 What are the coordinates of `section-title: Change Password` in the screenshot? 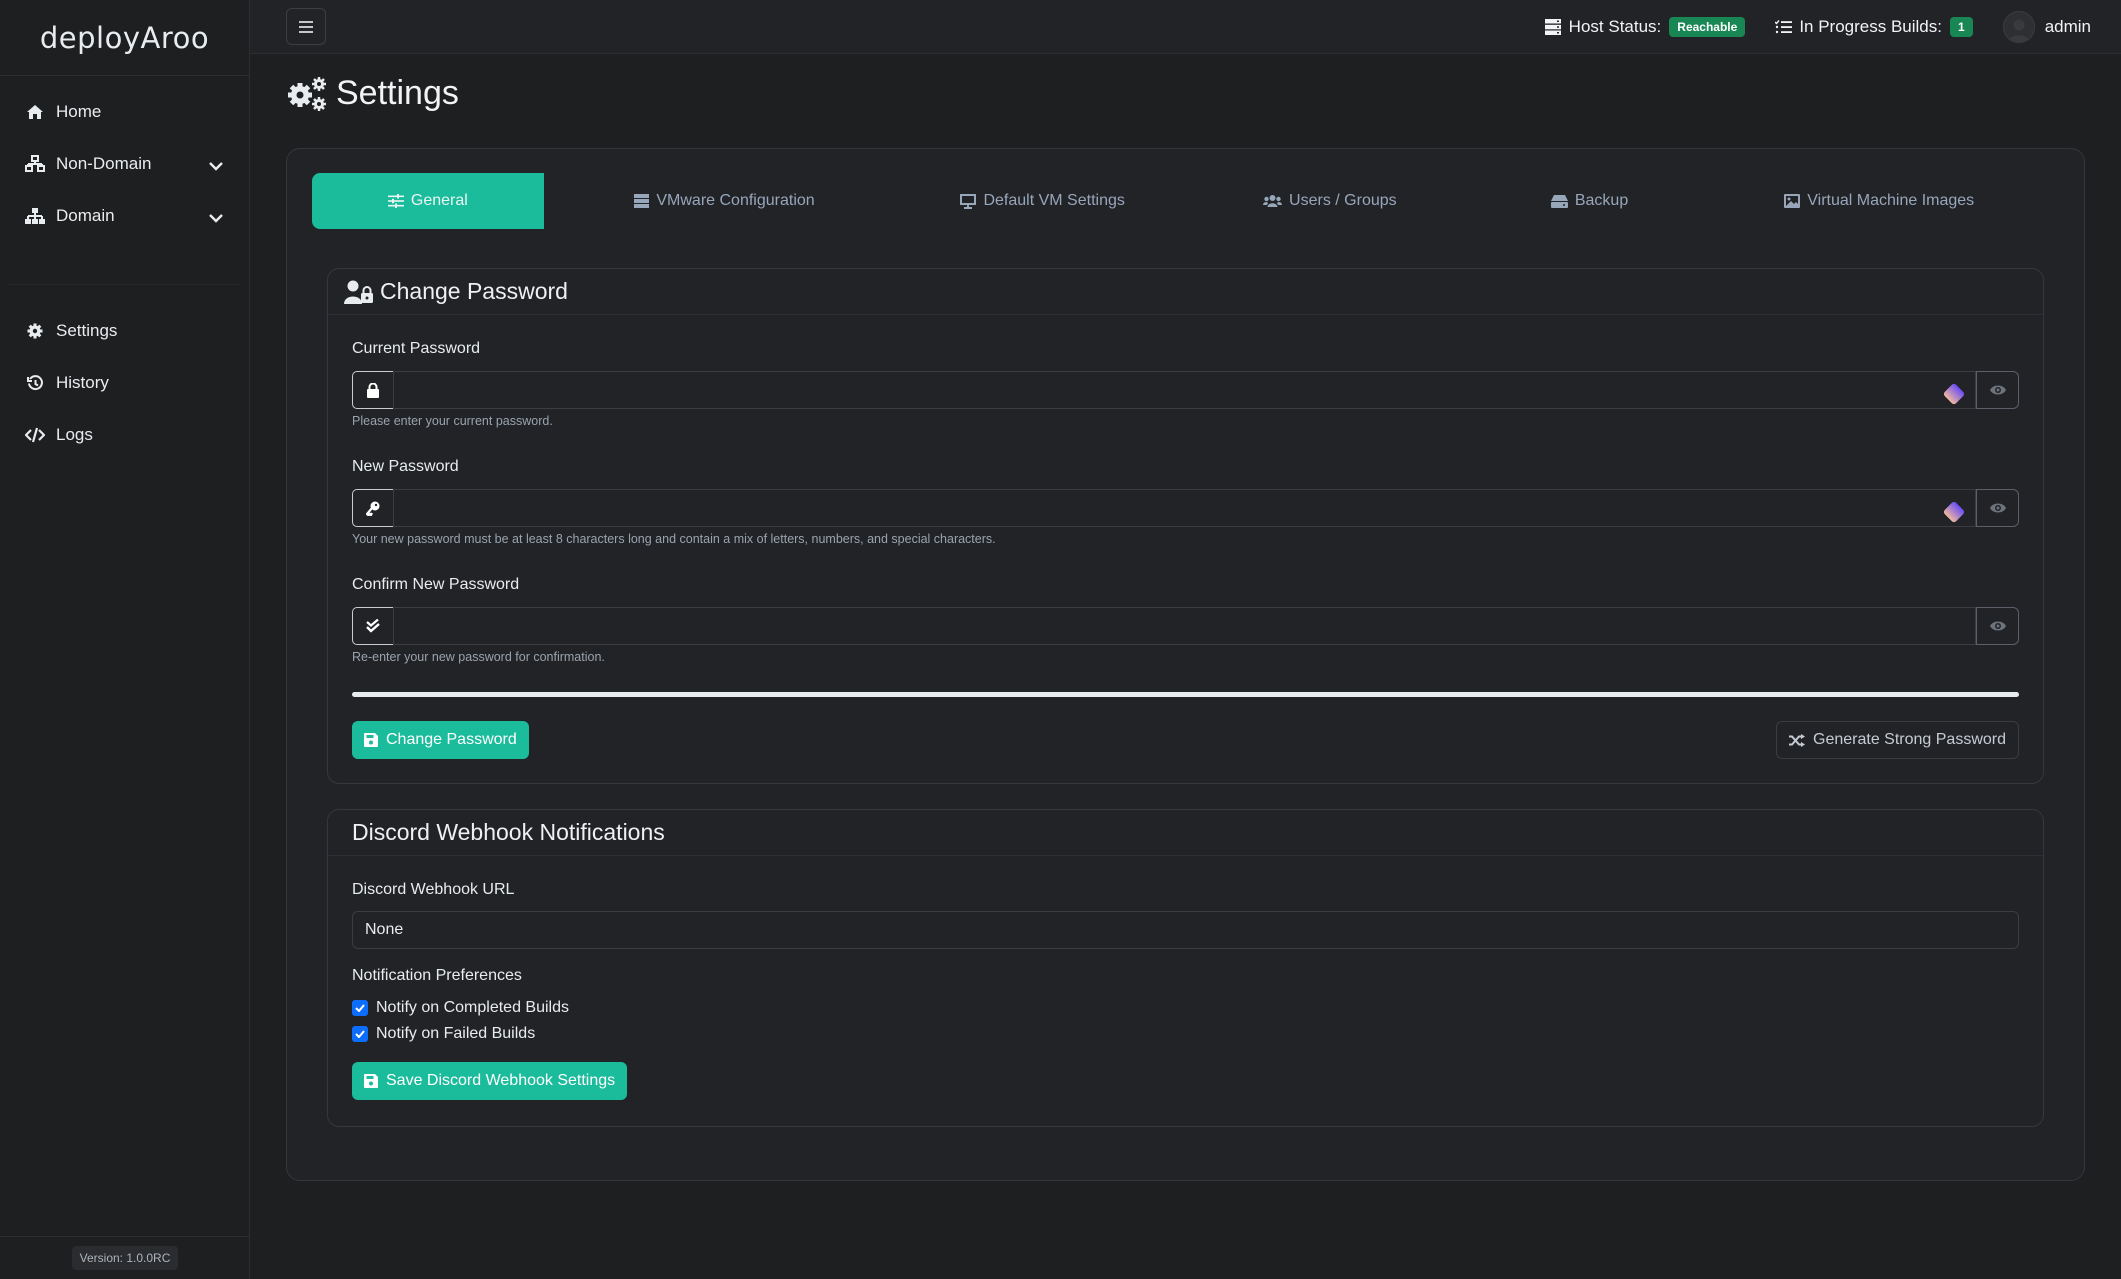 It's located at (474, 291).